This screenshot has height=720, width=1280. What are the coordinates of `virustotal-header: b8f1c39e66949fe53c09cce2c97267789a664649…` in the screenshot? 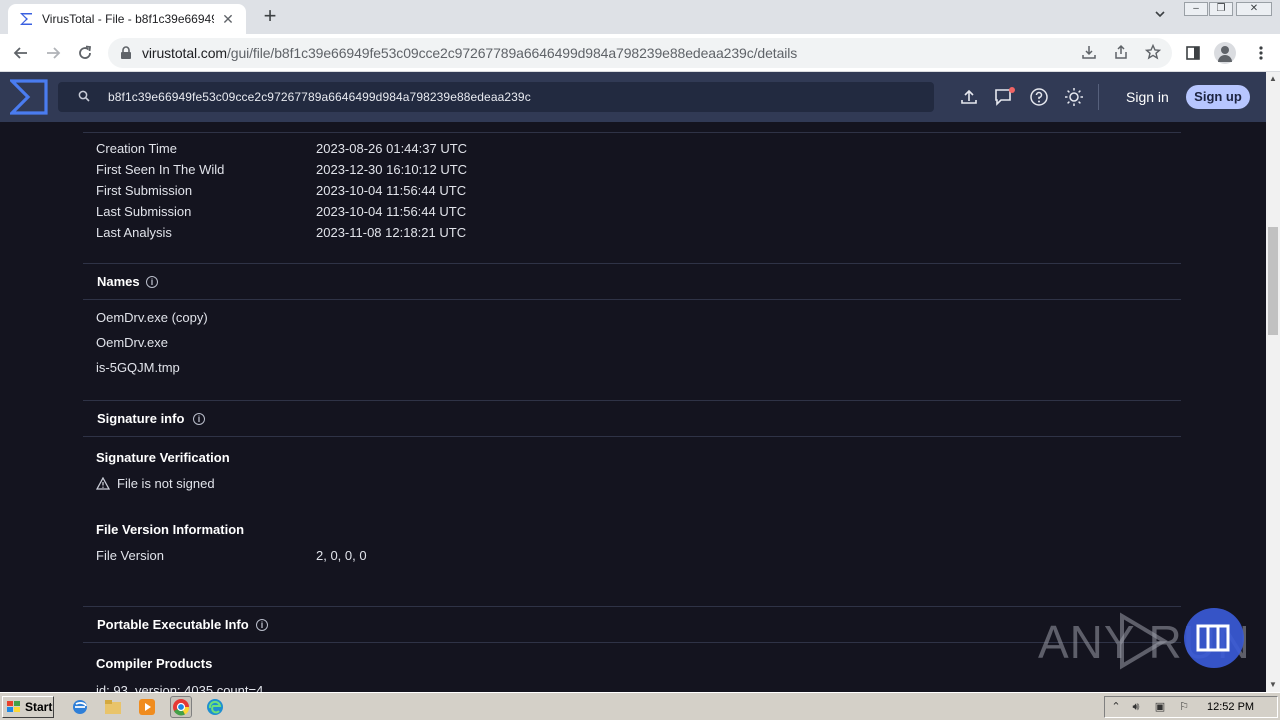 It's located at (633, 97).